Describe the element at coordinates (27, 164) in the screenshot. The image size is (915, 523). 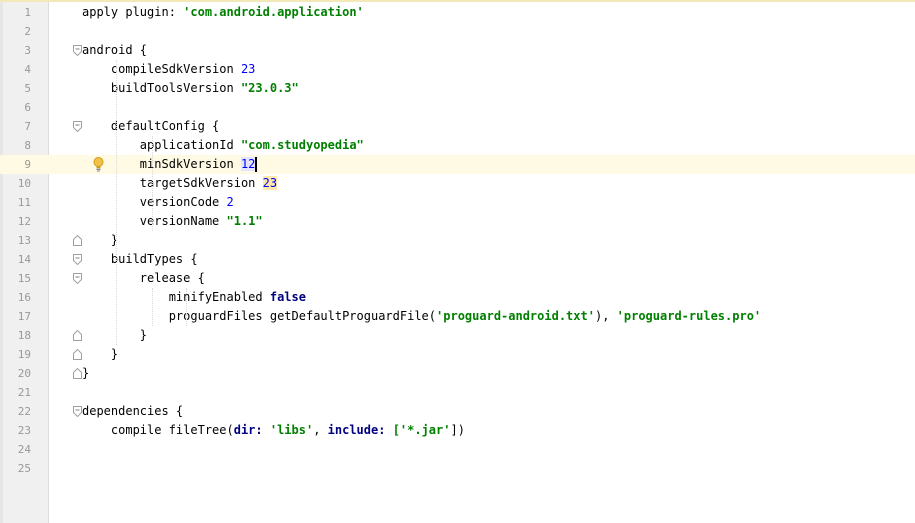
I see `line-number: 9` at that location.